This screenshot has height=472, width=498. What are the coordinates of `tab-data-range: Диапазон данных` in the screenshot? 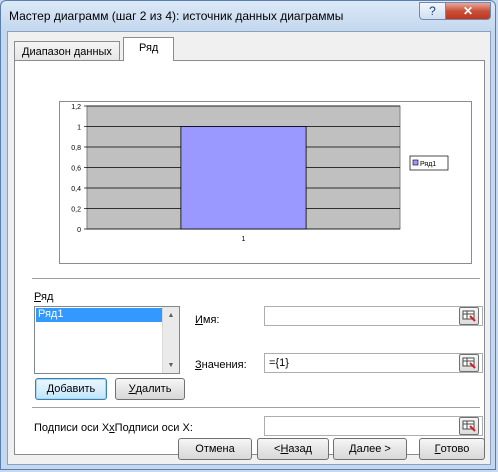 It's located at (67, 51).